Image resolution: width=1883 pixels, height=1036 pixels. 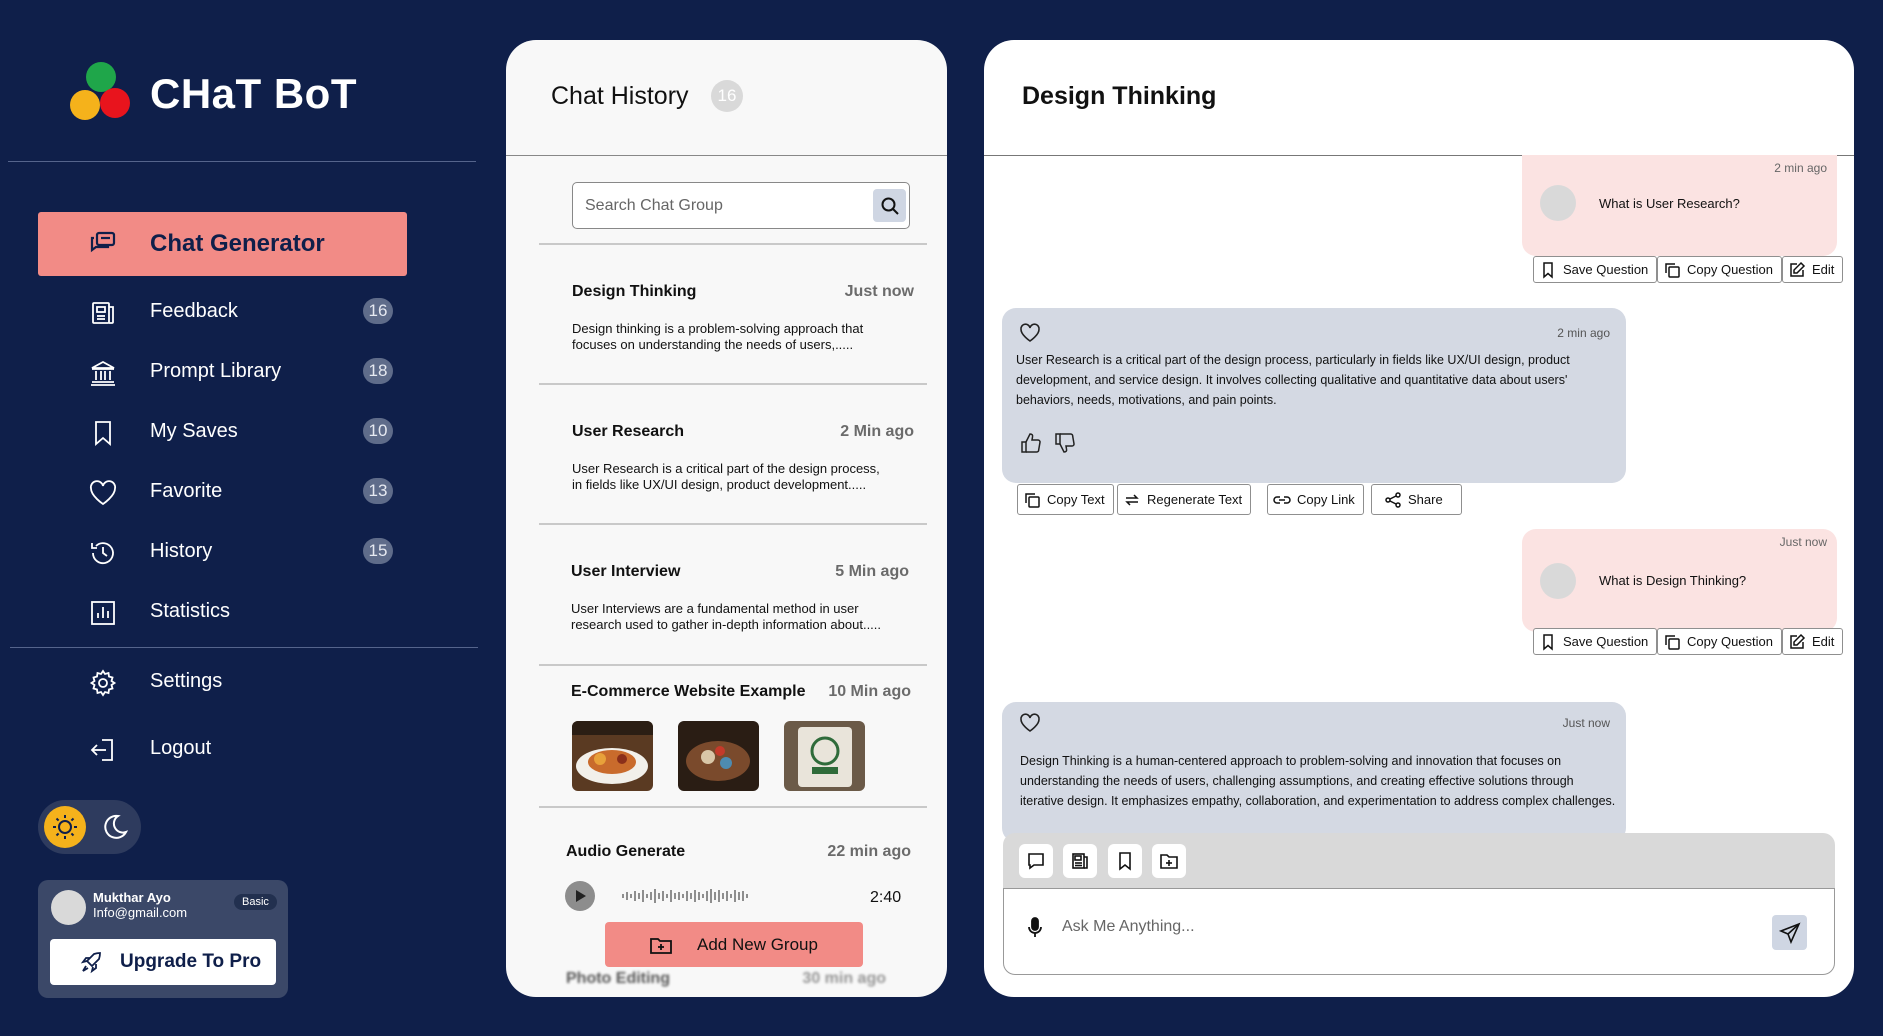 I want to click on share-button: Share, so click(x=1416, y=499).